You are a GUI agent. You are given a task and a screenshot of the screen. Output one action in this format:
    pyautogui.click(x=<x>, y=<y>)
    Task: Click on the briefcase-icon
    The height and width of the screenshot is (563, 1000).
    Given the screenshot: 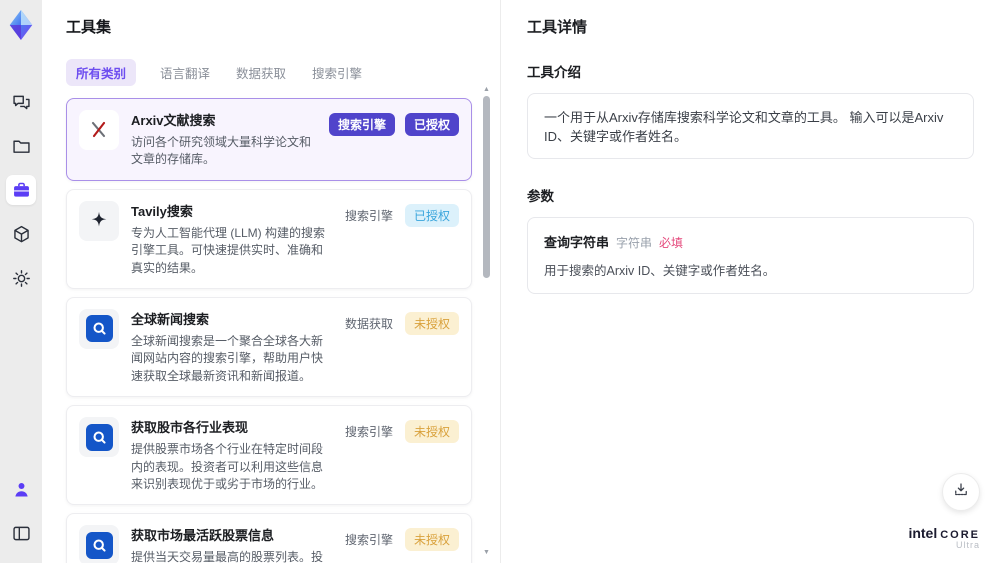 What is the action you would take?
    pyautogui.click(x=21, y=190)
    